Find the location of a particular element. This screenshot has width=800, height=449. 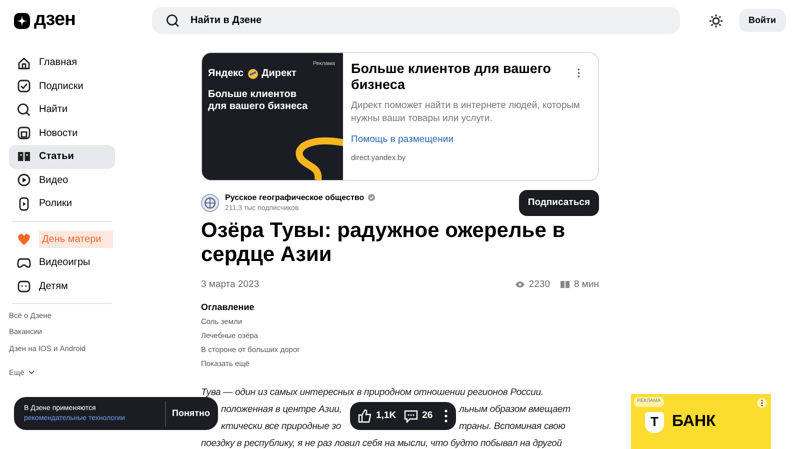

ad-card is located at coordinates (400, 116).